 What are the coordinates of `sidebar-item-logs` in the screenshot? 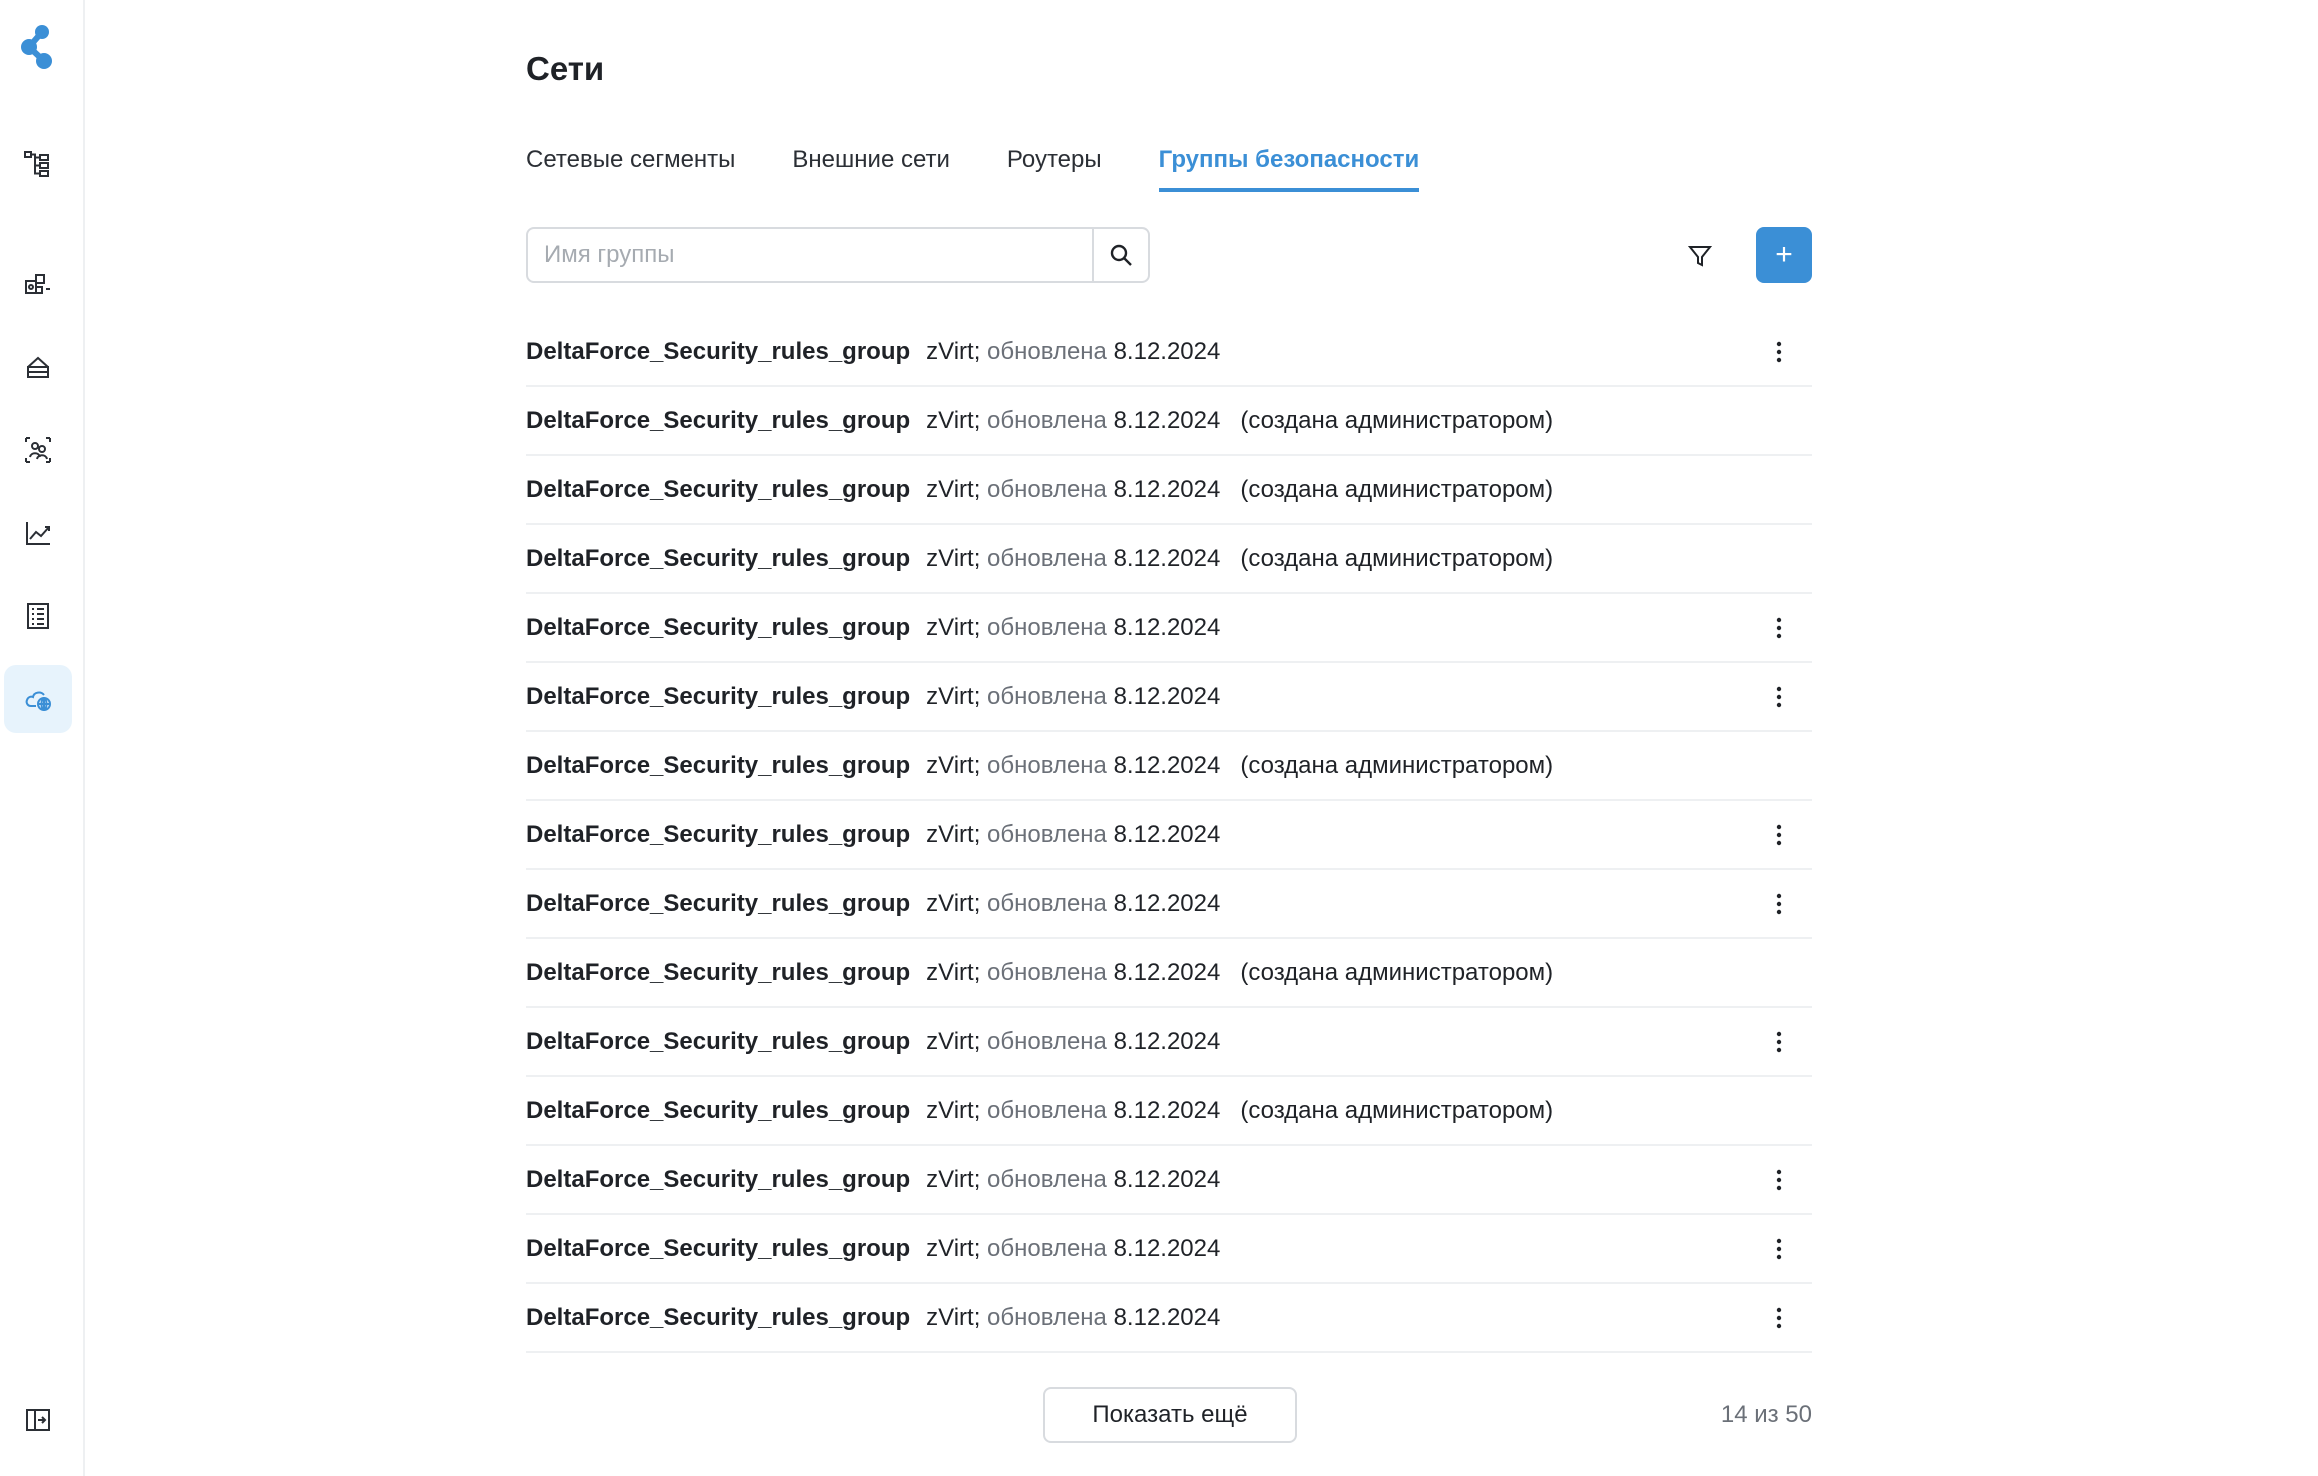 It's located at (38, 616).